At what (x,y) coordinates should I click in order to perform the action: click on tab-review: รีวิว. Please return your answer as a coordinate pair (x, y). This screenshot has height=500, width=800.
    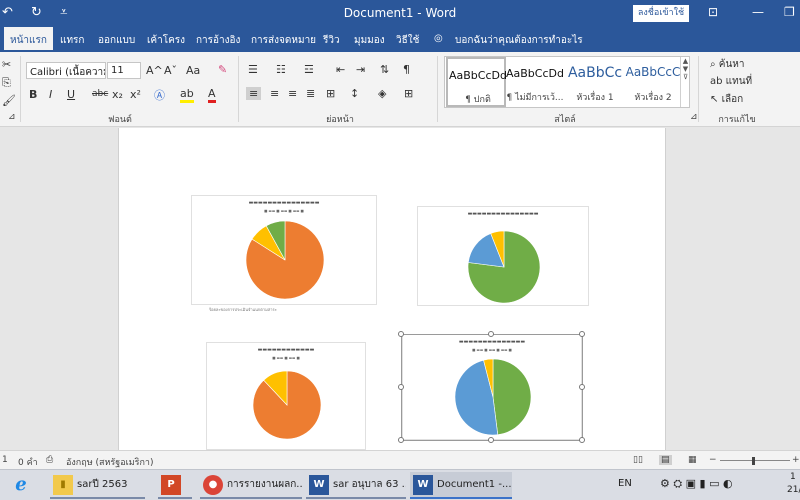
    Looking at the image, I should click on (331, 40).